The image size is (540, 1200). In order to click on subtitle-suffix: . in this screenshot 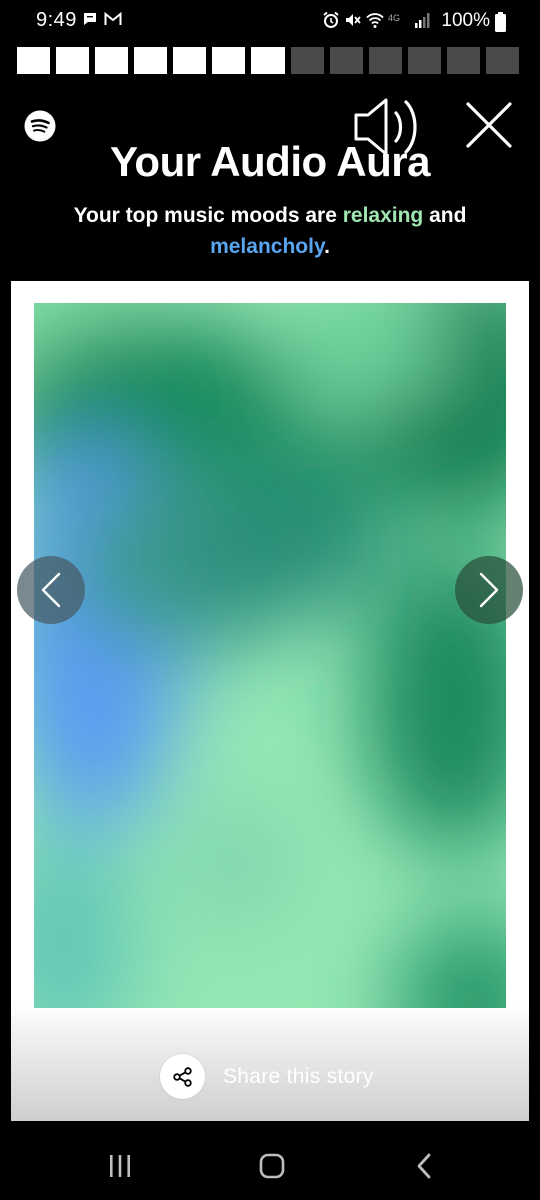, I will do `click(327, 246)`.